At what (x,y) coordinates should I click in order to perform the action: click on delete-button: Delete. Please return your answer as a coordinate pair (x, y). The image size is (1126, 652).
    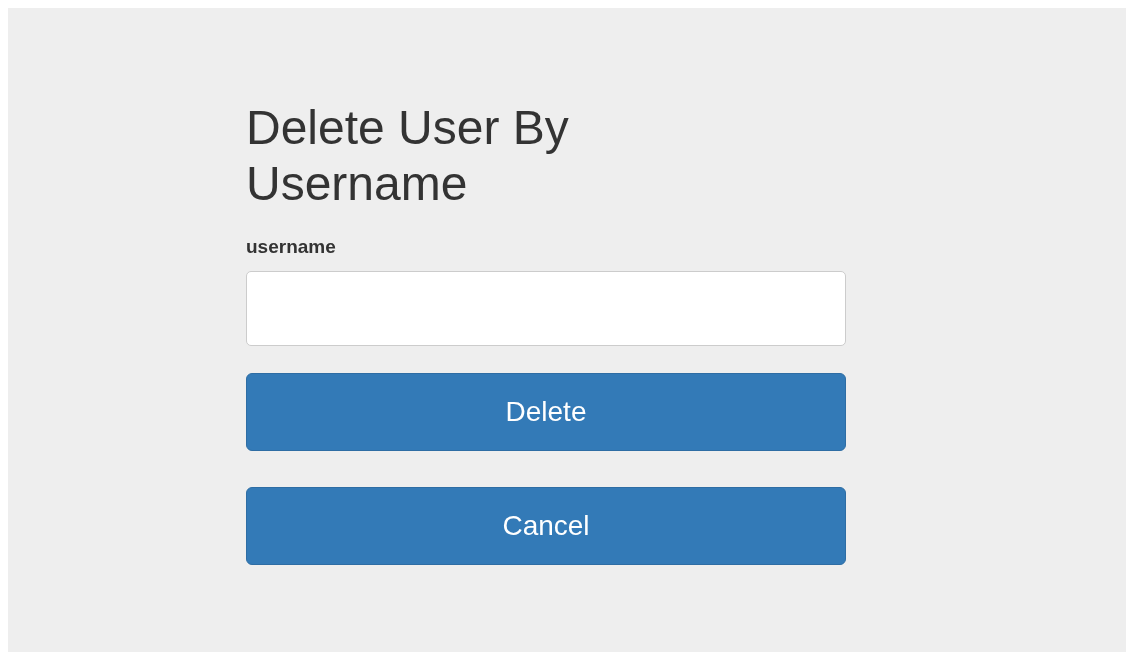
    Looking at the image, I should click on (546, 412).